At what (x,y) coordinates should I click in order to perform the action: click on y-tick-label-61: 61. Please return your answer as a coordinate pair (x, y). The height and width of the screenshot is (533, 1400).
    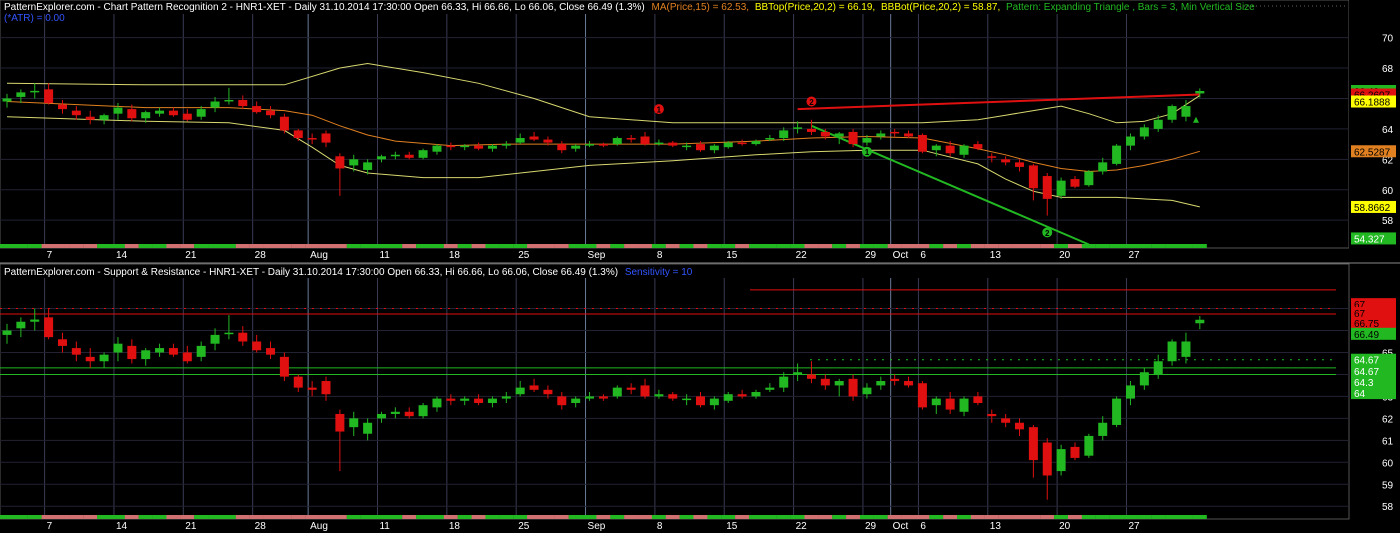
    Looking at the image, I should click on (1388, 441).